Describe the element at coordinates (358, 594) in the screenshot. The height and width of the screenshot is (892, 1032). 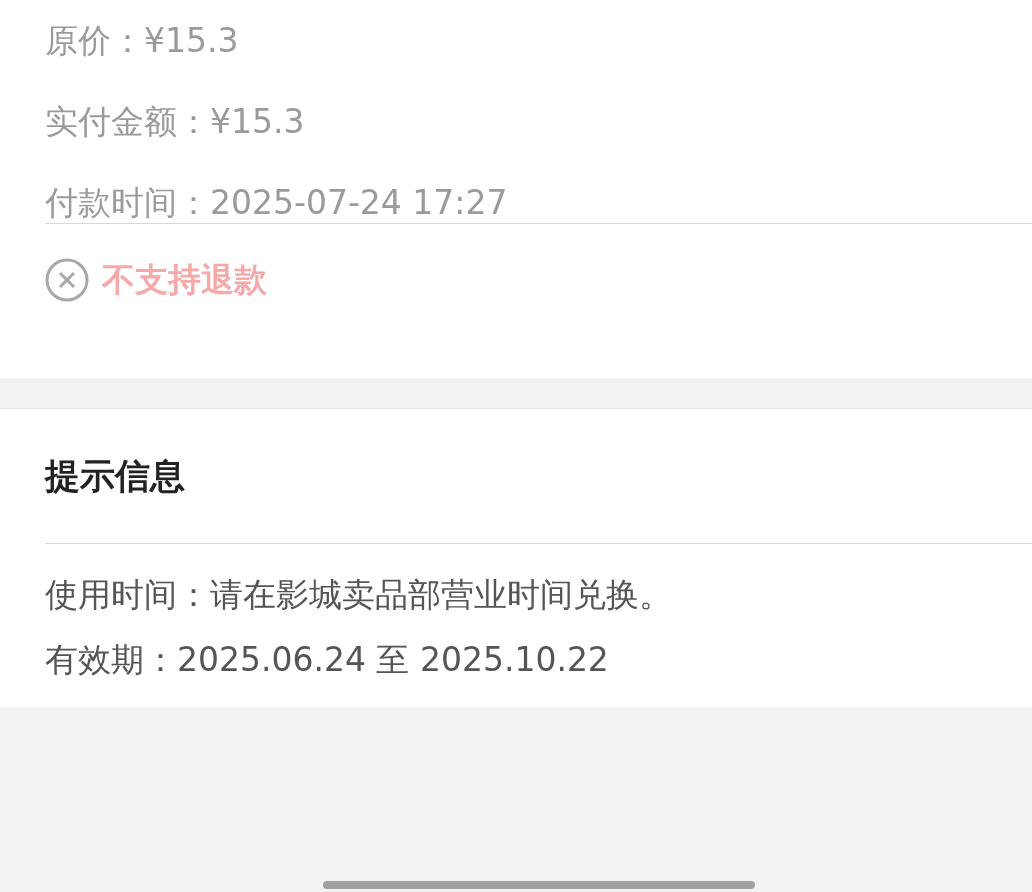
I see `tip-text: 使用时间：请在影城卖品部营业时间兑换。` at that location.